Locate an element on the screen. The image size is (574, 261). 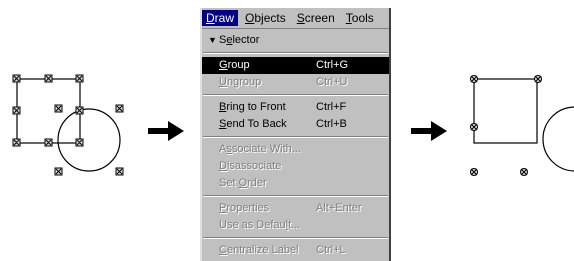
menu-screen-mnemonic: S is located at coordinates (300, 18).